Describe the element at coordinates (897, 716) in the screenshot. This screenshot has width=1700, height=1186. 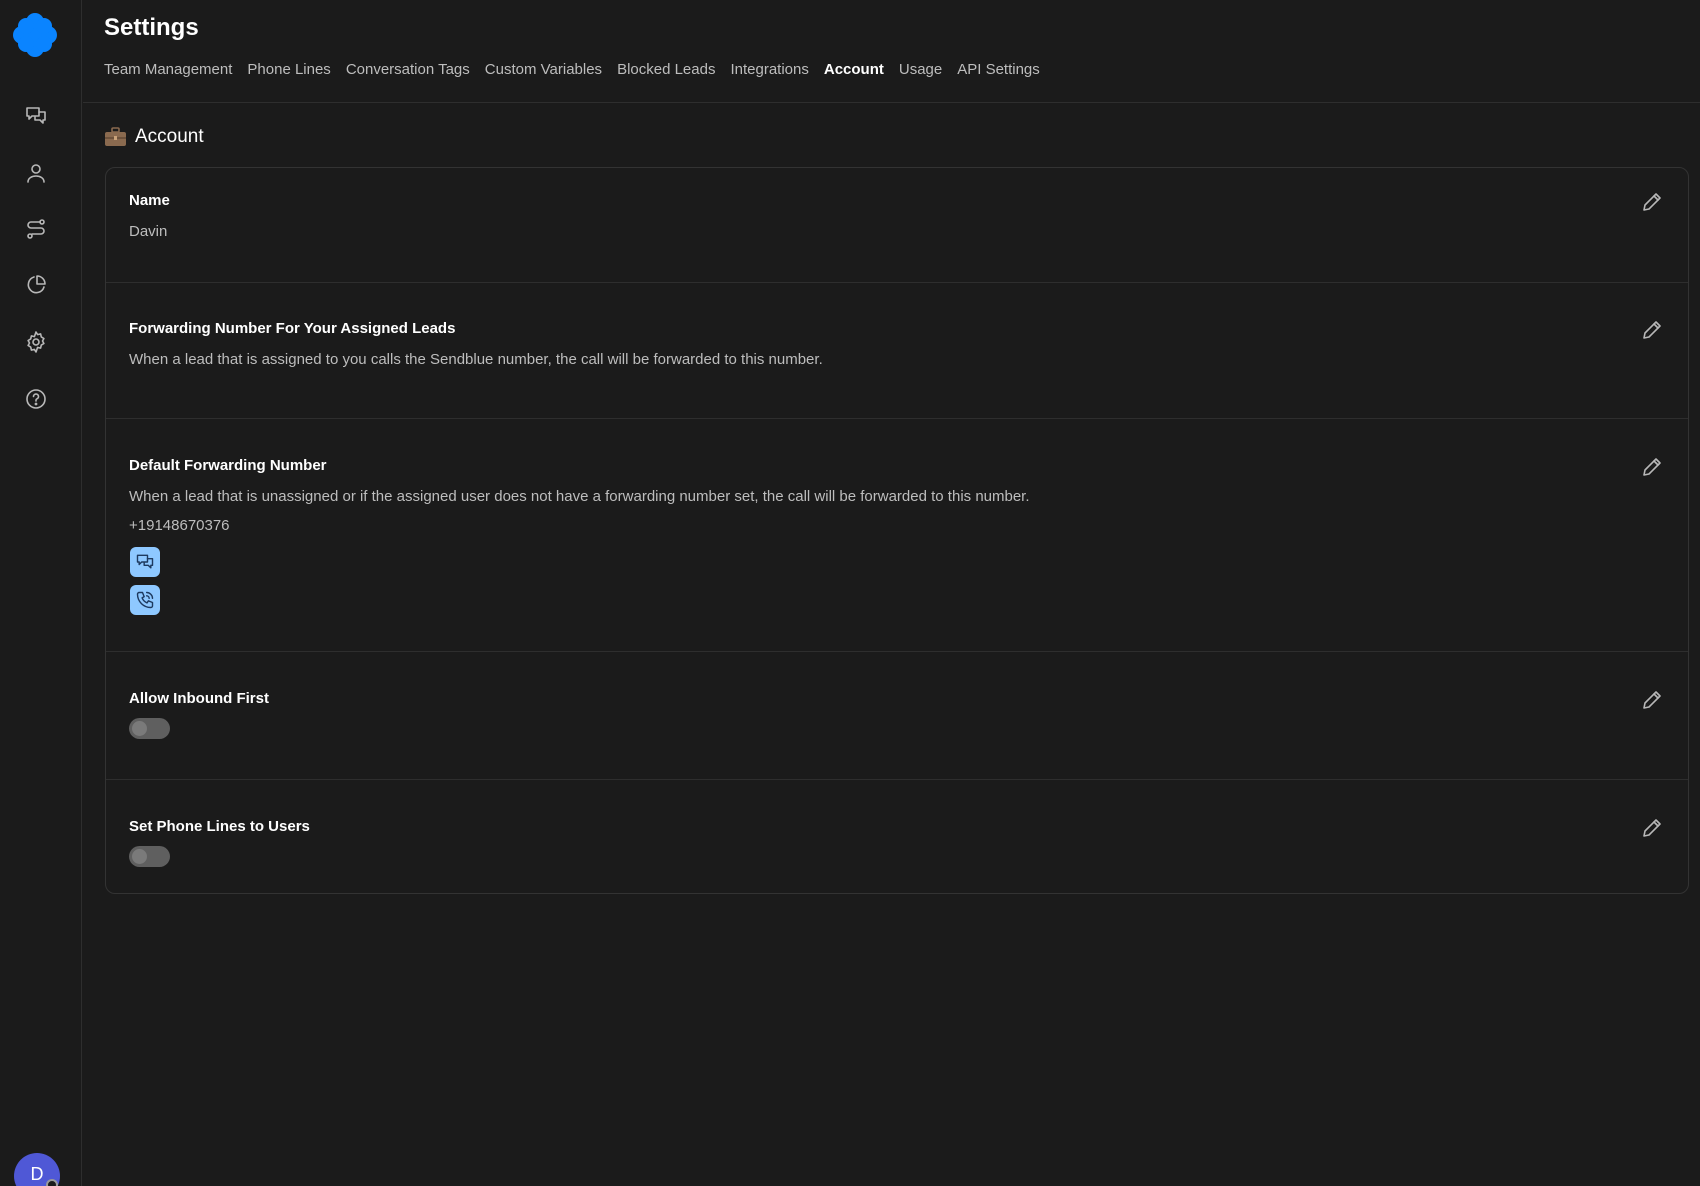
I see `allow-inbound-first-setting: Allow Inbound First` at that location.